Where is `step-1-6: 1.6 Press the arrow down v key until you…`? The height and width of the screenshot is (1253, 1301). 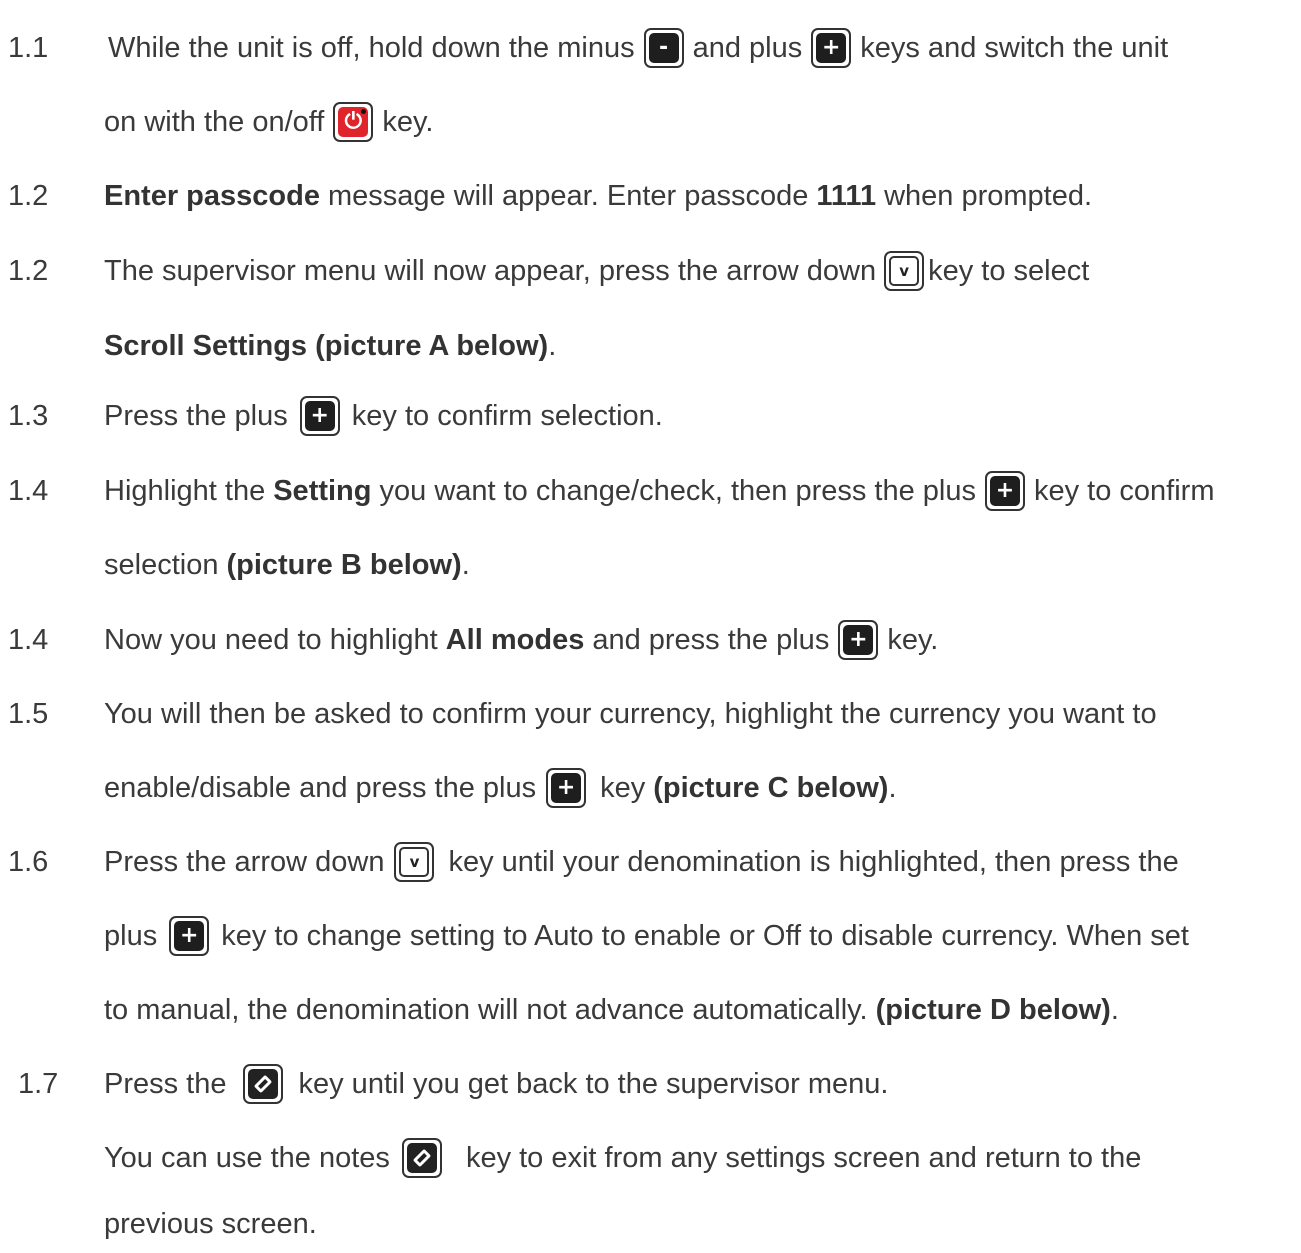
step-1-6: 1.6 Press the arrow down v key until you… is located at coordinates (650, 862).